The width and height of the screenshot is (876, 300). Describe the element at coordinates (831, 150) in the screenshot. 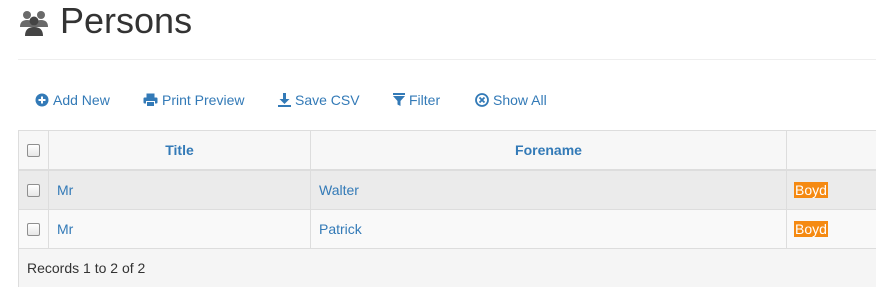

I see `column-header-surname` at that location.